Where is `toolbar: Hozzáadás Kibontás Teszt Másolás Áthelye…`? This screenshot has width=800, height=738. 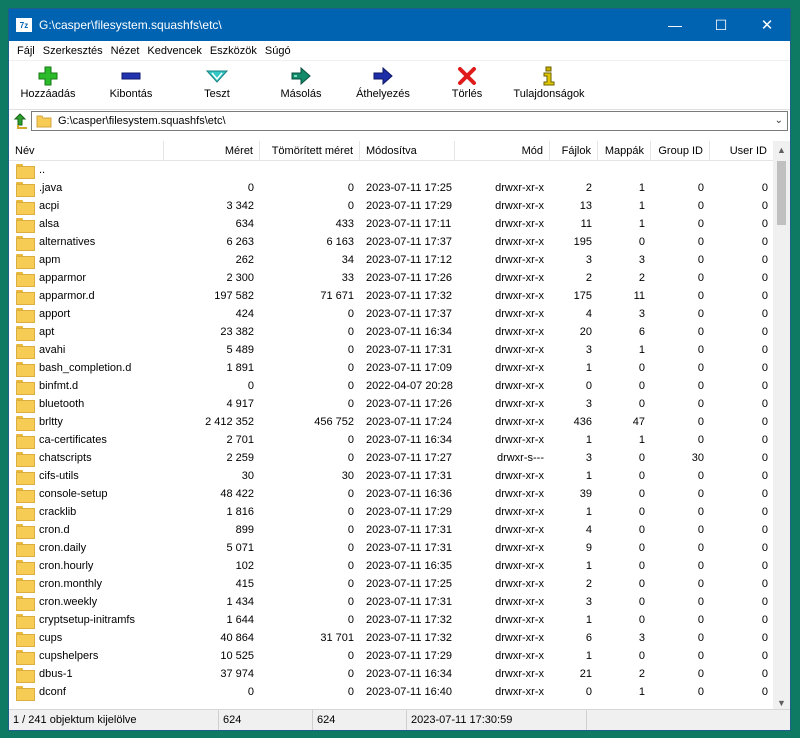
toolbar: Hozzáadás Kibontás Teszt Másolás Áthelye… is located at coordinates (399, 84).